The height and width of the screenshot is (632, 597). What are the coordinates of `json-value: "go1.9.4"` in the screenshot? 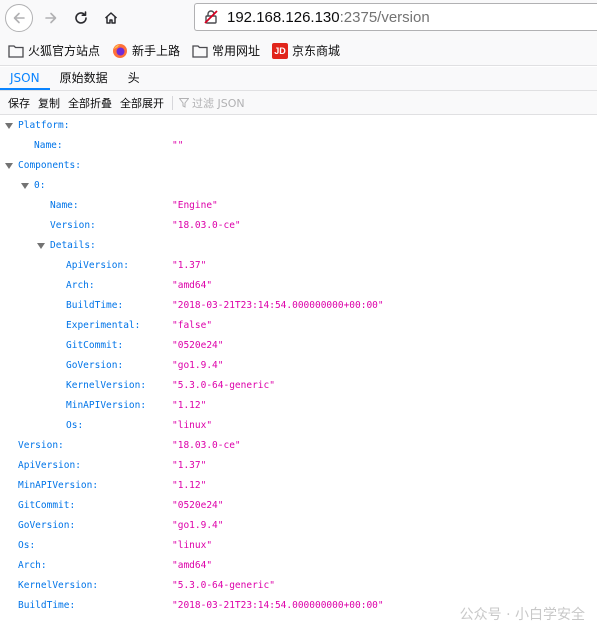 It's located at (198, 525).